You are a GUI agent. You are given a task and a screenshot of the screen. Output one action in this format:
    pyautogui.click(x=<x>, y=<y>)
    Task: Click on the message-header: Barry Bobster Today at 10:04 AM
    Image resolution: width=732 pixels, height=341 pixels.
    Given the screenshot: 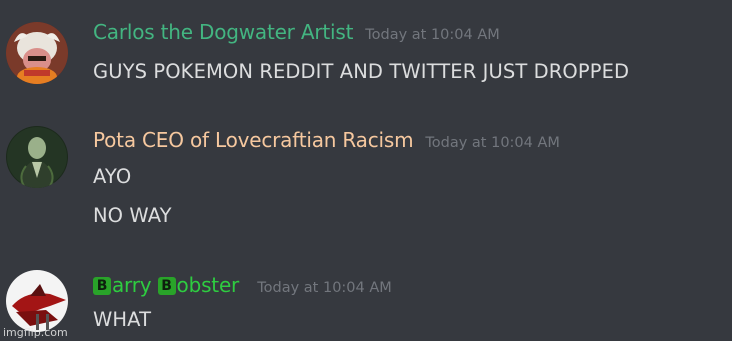 What is the action you would take?
    pyautogui.click(x=242, y=285)
    